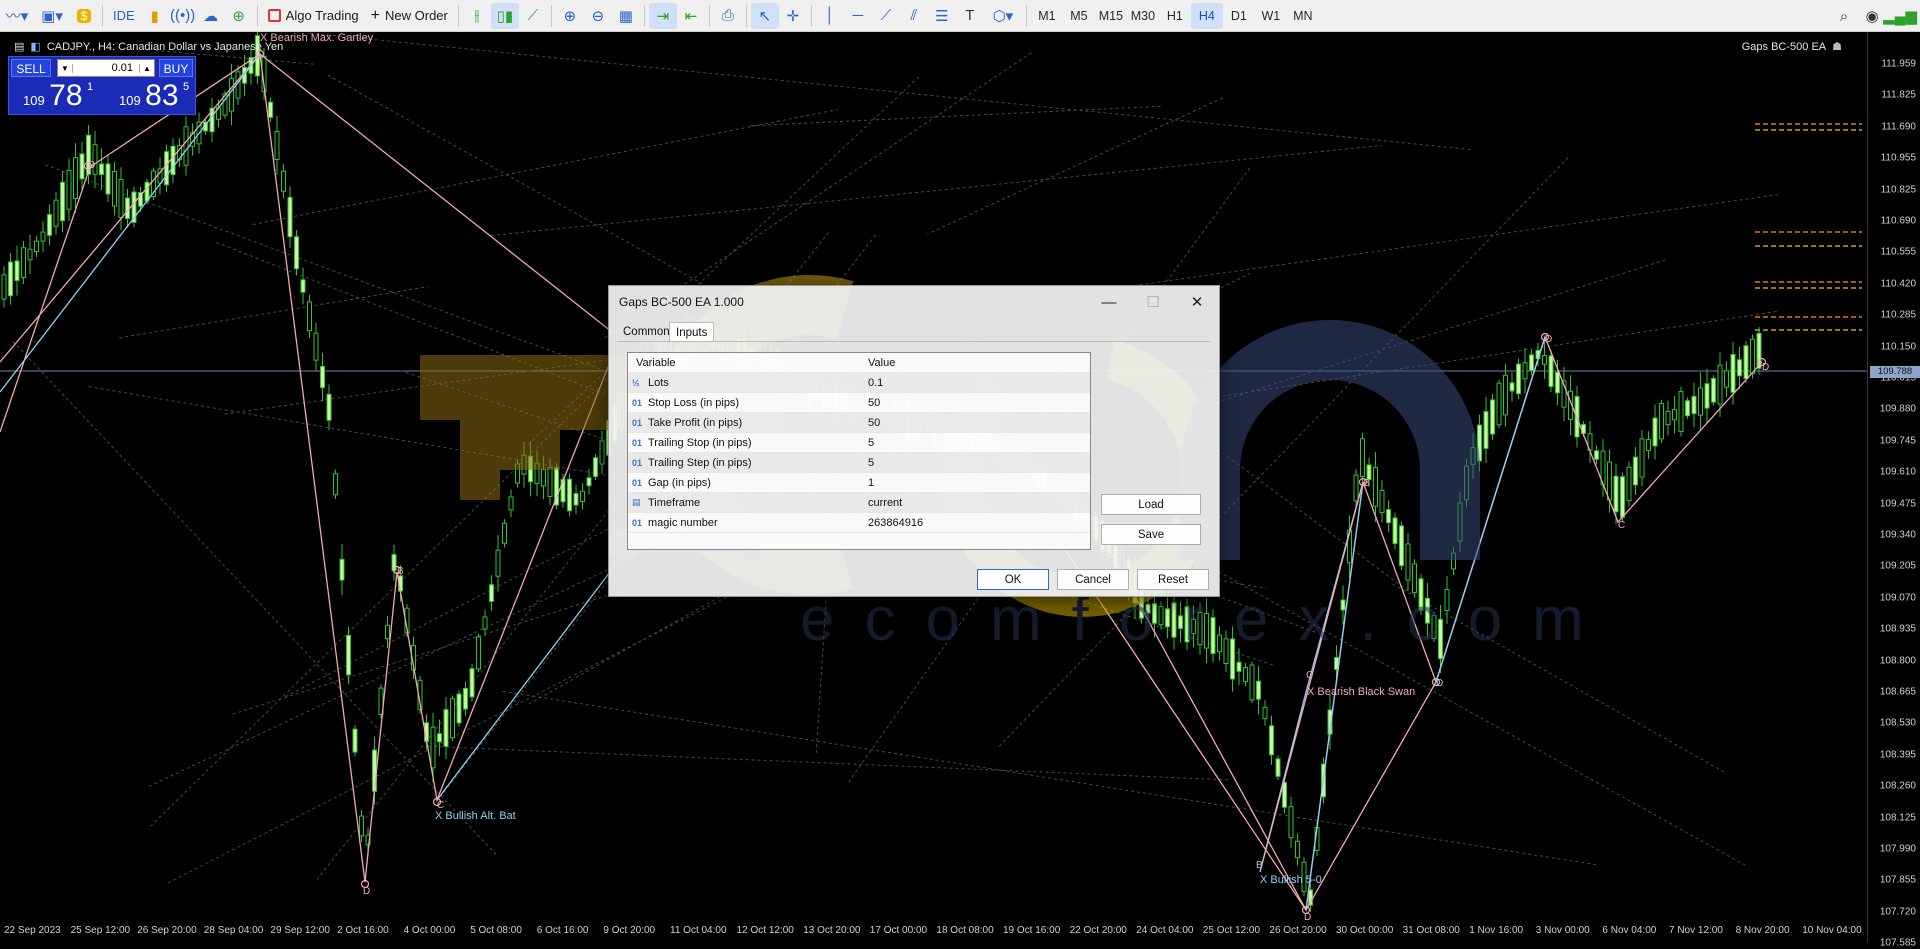  I want to click on timeframe-mn: MN, so click(1303, 16).